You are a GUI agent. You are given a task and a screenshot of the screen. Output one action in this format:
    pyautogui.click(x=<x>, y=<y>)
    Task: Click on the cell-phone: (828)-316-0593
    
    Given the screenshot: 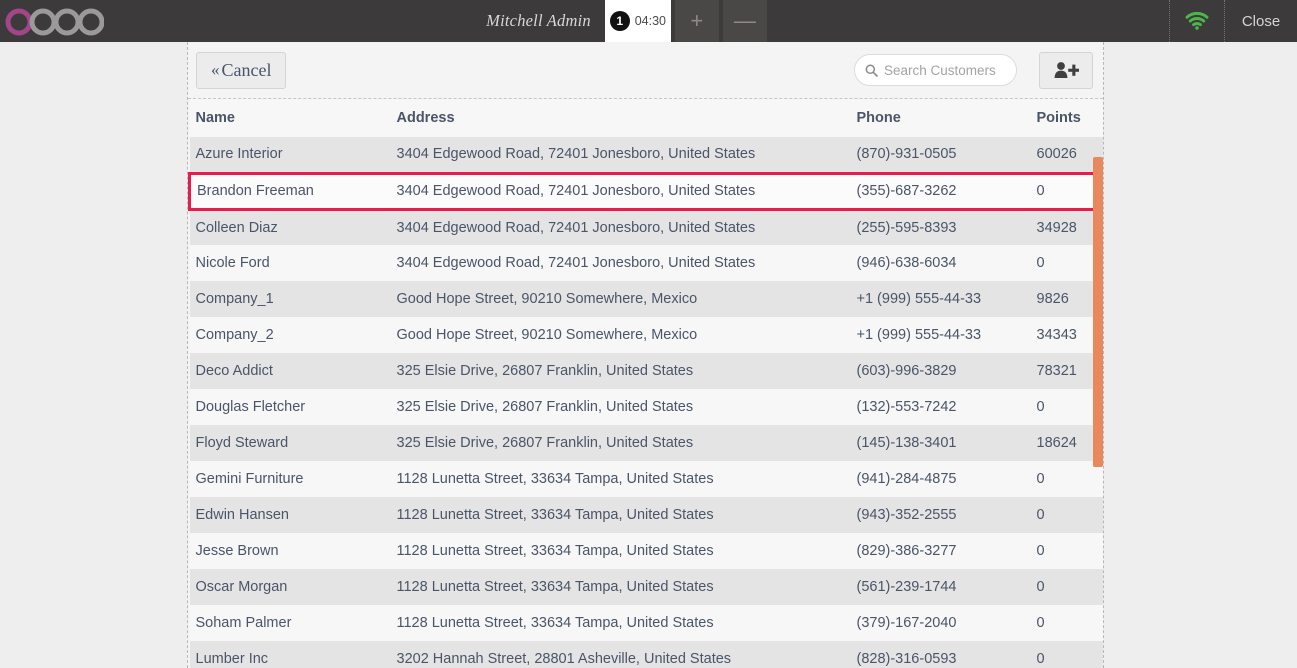 What is the action you would take?
    pyautogui.click(x=906, y=659)
    